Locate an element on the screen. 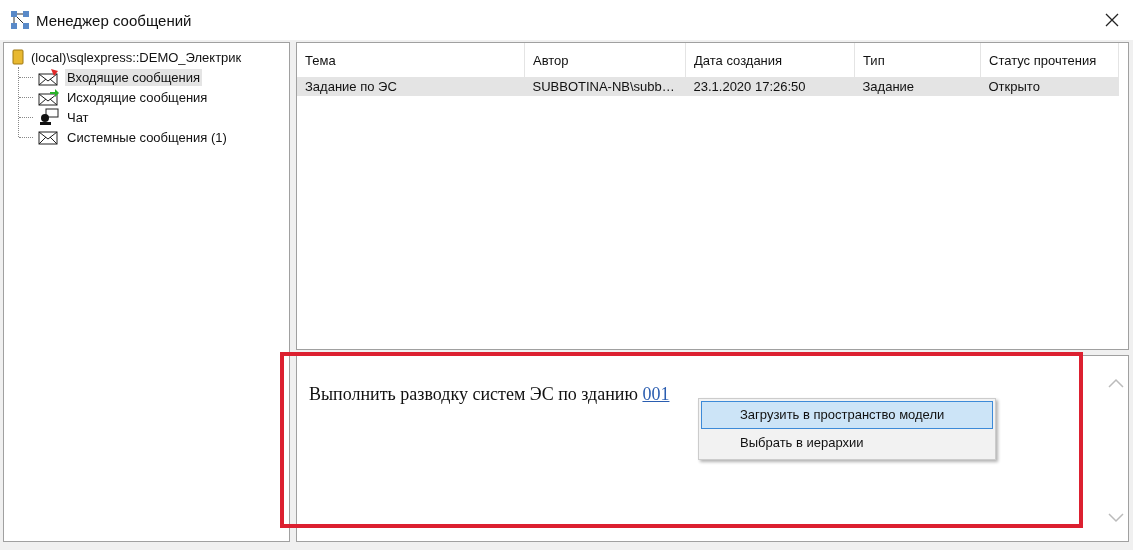  menu-item: Загрузить в пространство модели is located at coordinates (847, 415).